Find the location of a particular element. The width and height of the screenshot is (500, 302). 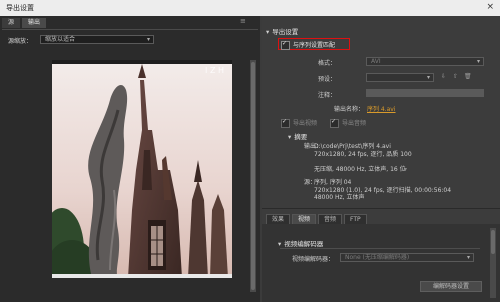

video-codec-title: 视频编解码器 is located at coordinates (304, 244).